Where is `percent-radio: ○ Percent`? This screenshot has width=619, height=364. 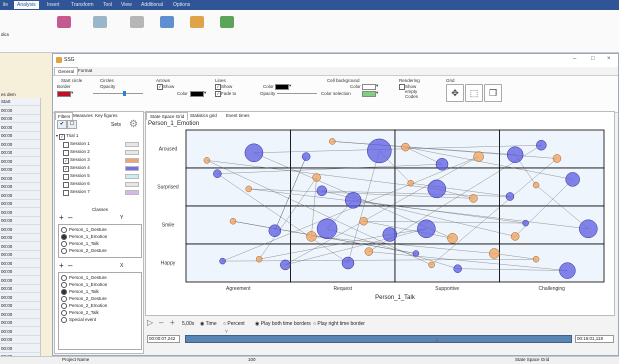 percent-radio: ○ Percent is located at coordinates (234, 324).